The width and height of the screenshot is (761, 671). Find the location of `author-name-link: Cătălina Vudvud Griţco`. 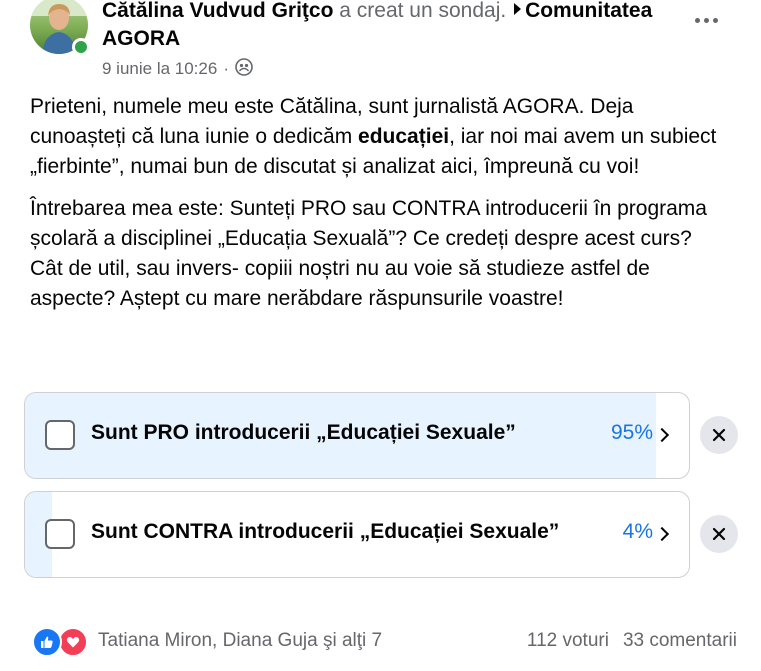

author-name-link: Cătălina Vudvud Griţco is located at coordinates (217, 11).